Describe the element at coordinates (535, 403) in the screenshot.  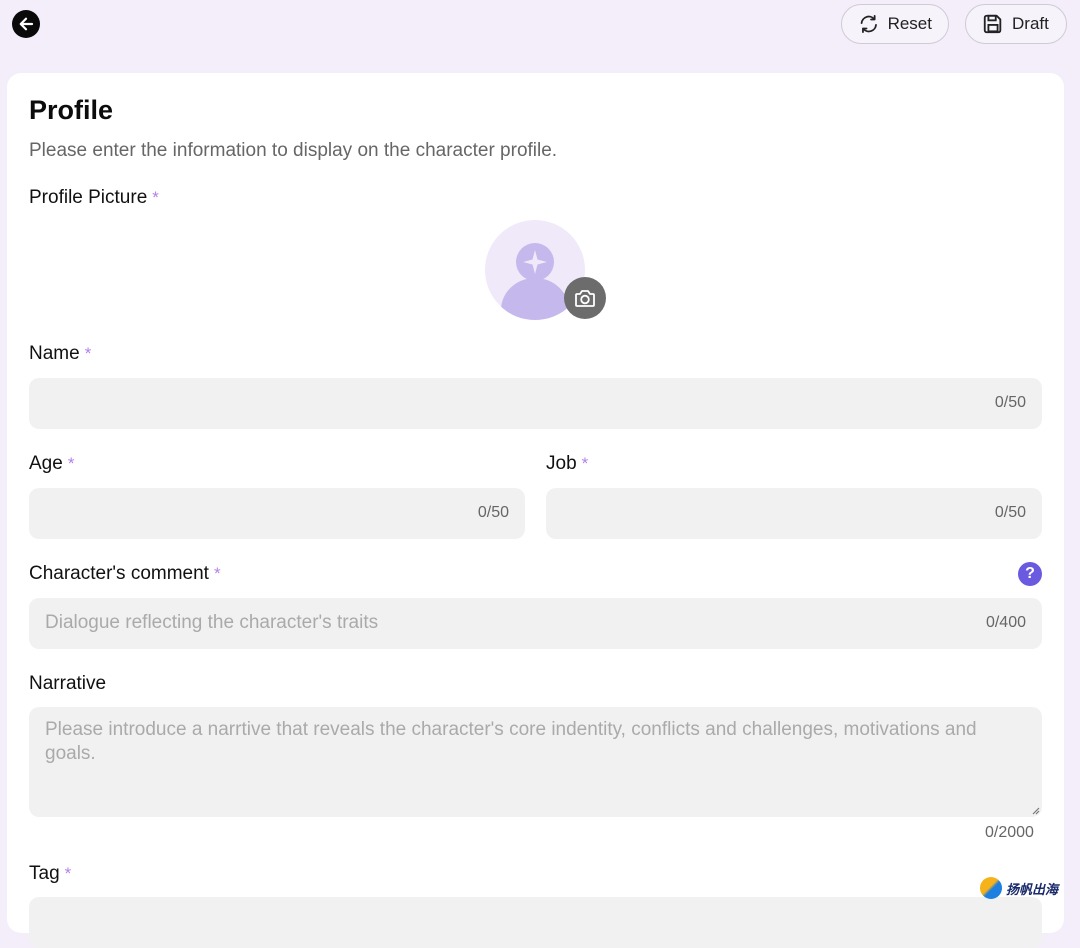
I see `name-input: 0/50` at that location.